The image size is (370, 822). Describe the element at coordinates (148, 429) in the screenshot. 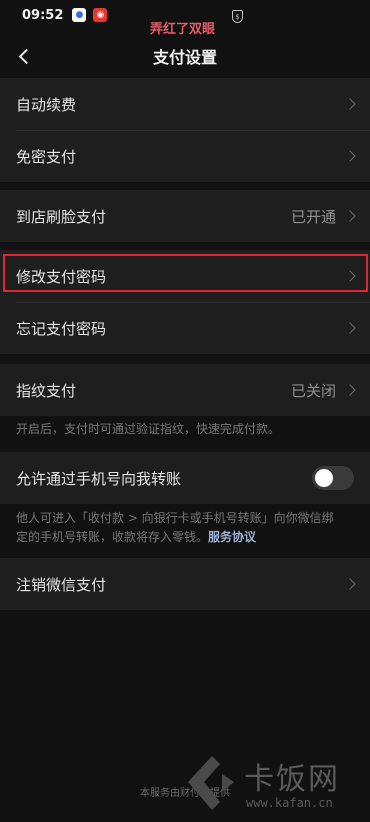

I see `fingerprint-hint: 开启后，支付时可通过验证指纹，快速完成付款。` at that location.